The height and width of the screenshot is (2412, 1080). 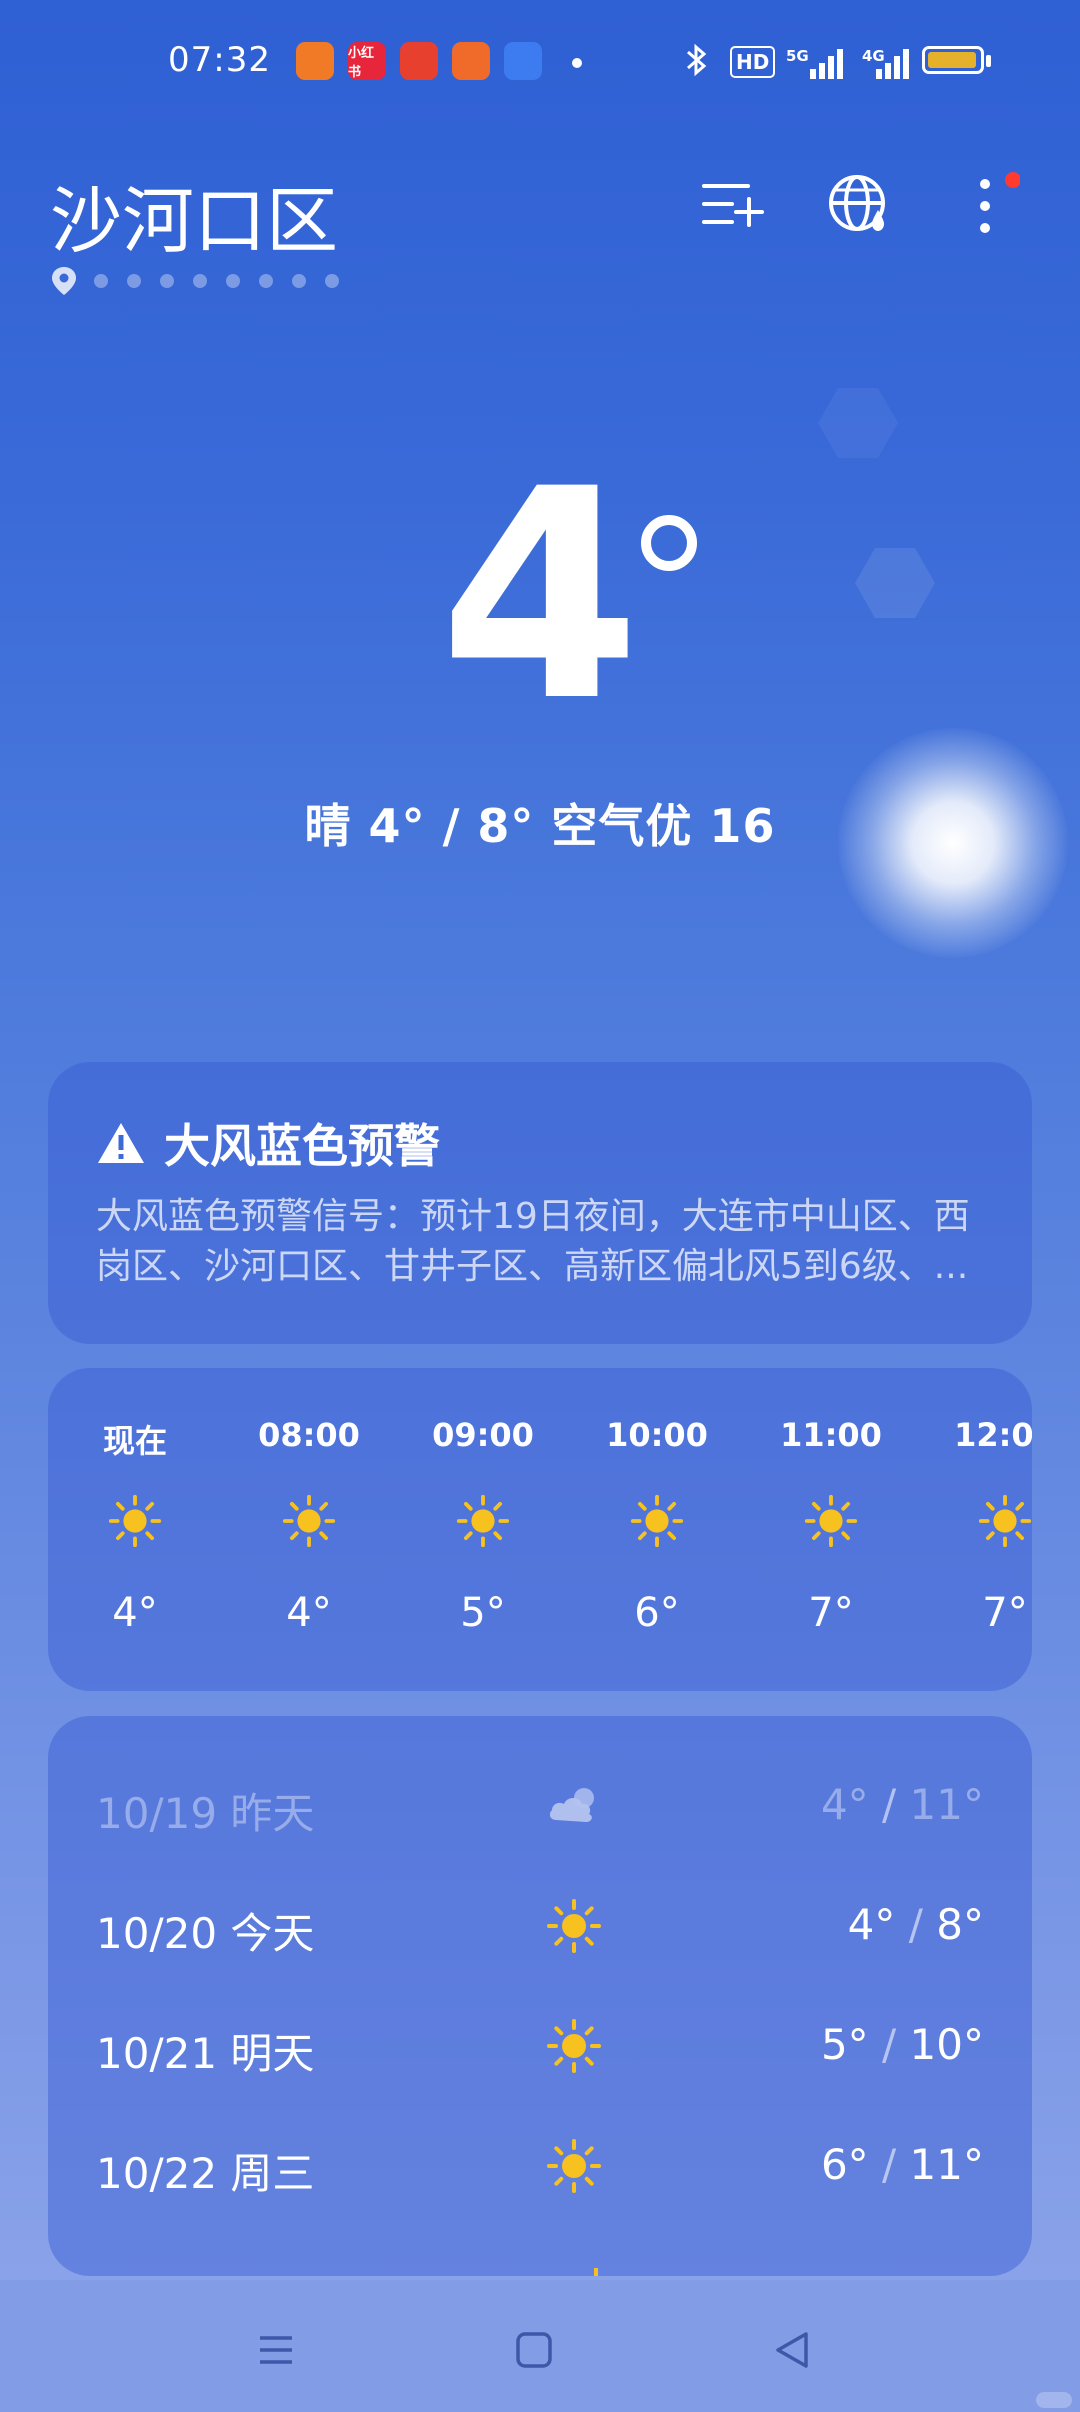 What do you see at coordinates (892, 64) in the screenshot?
I see `signal-4g-icon` at bounding box center [892, 64].